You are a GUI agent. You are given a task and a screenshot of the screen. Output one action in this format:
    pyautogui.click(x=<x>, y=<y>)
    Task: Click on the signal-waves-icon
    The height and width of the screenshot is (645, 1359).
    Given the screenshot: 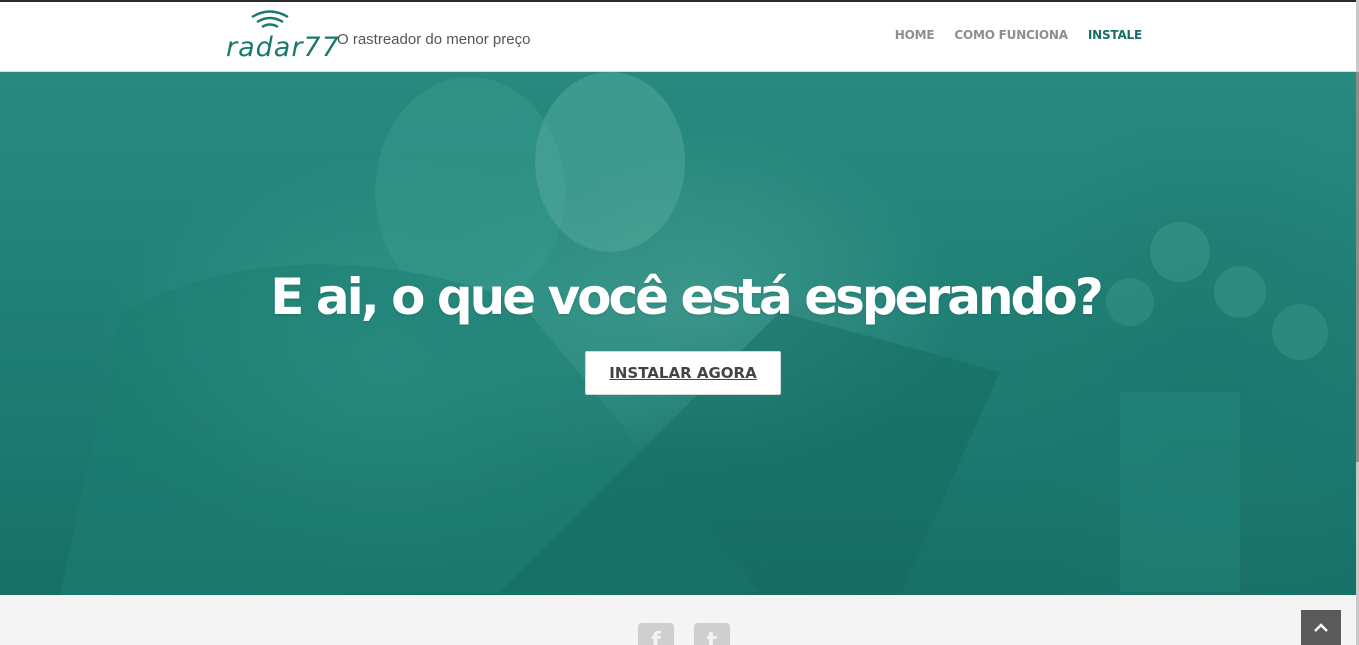 What is the action you would take?
    pyautogui.click(x=270, y=19)
    